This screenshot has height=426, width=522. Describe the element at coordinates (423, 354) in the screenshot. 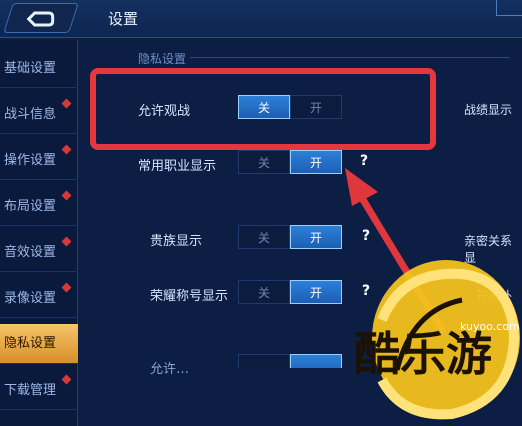

I see `watermark-text: 酷乐游` at that location.